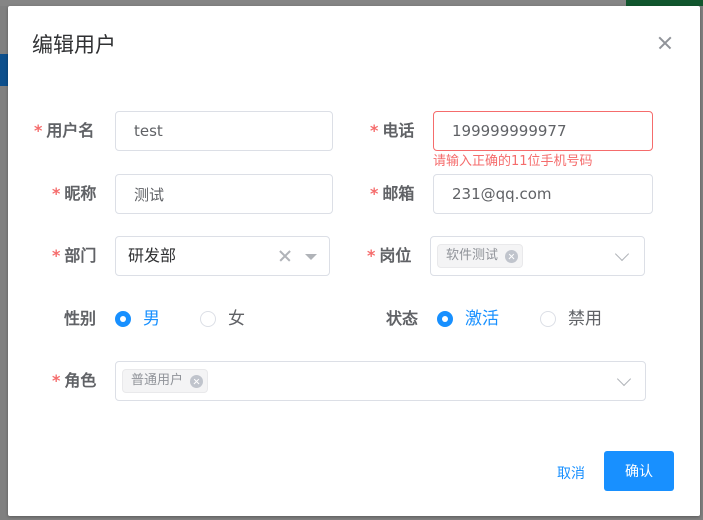  Describe the element at coordinates (513, 161) in the screenshot. I see `phone-error-message: 请输入正确的11位手机号码` at that location.